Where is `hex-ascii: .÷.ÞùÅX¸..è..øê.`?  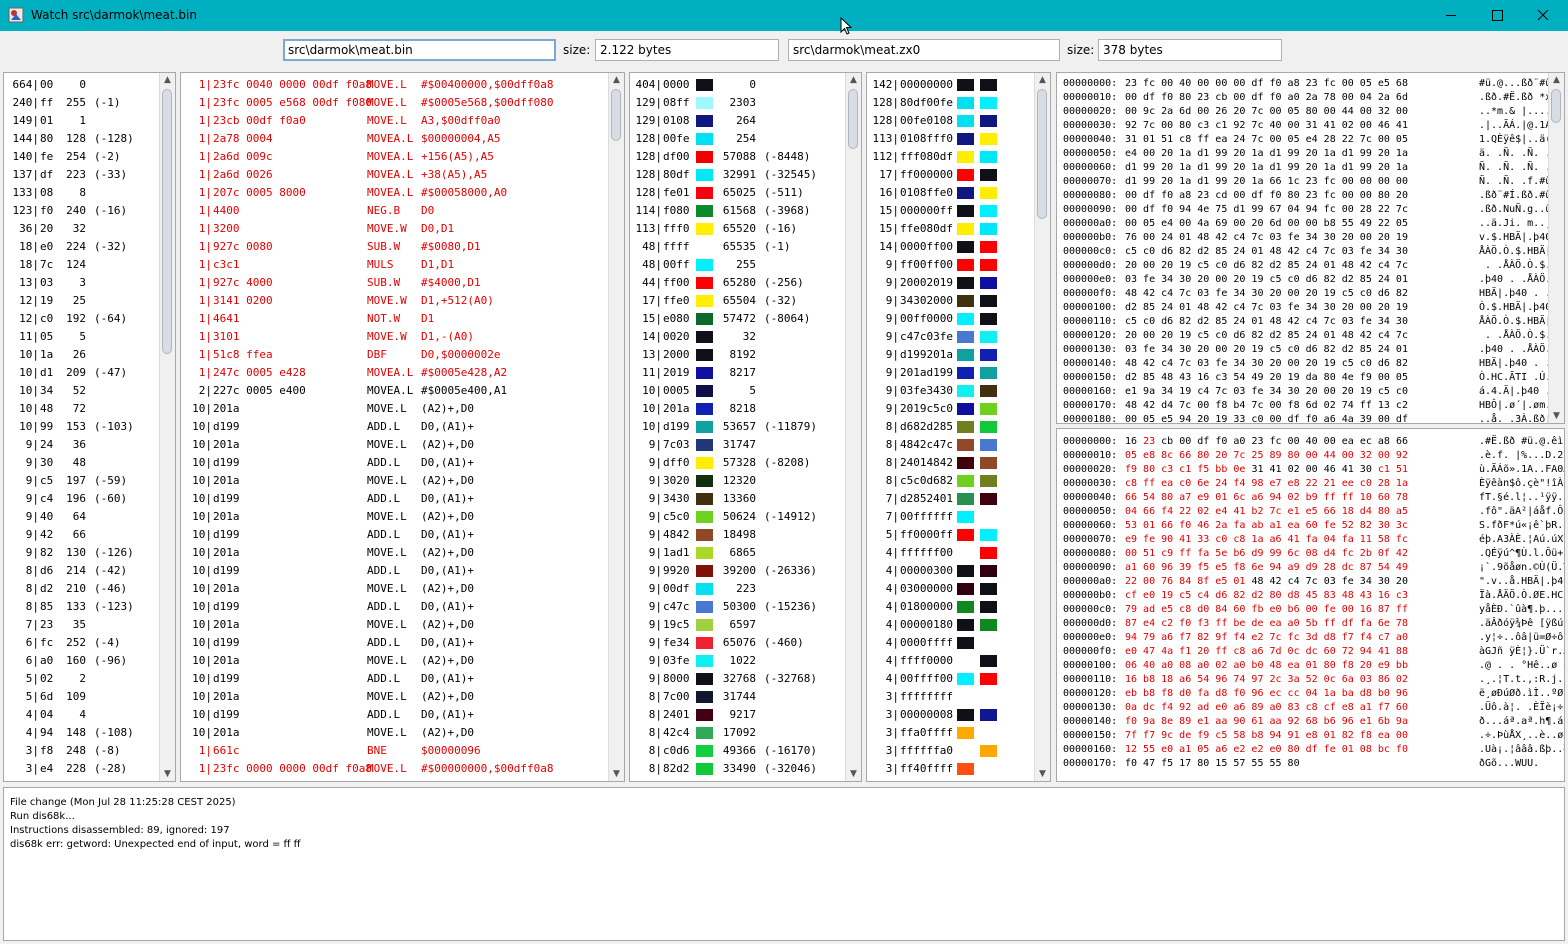 hex-ascii: .÷.ÞùÅX¸..è..øê. is located at coordinates (1521, 735).